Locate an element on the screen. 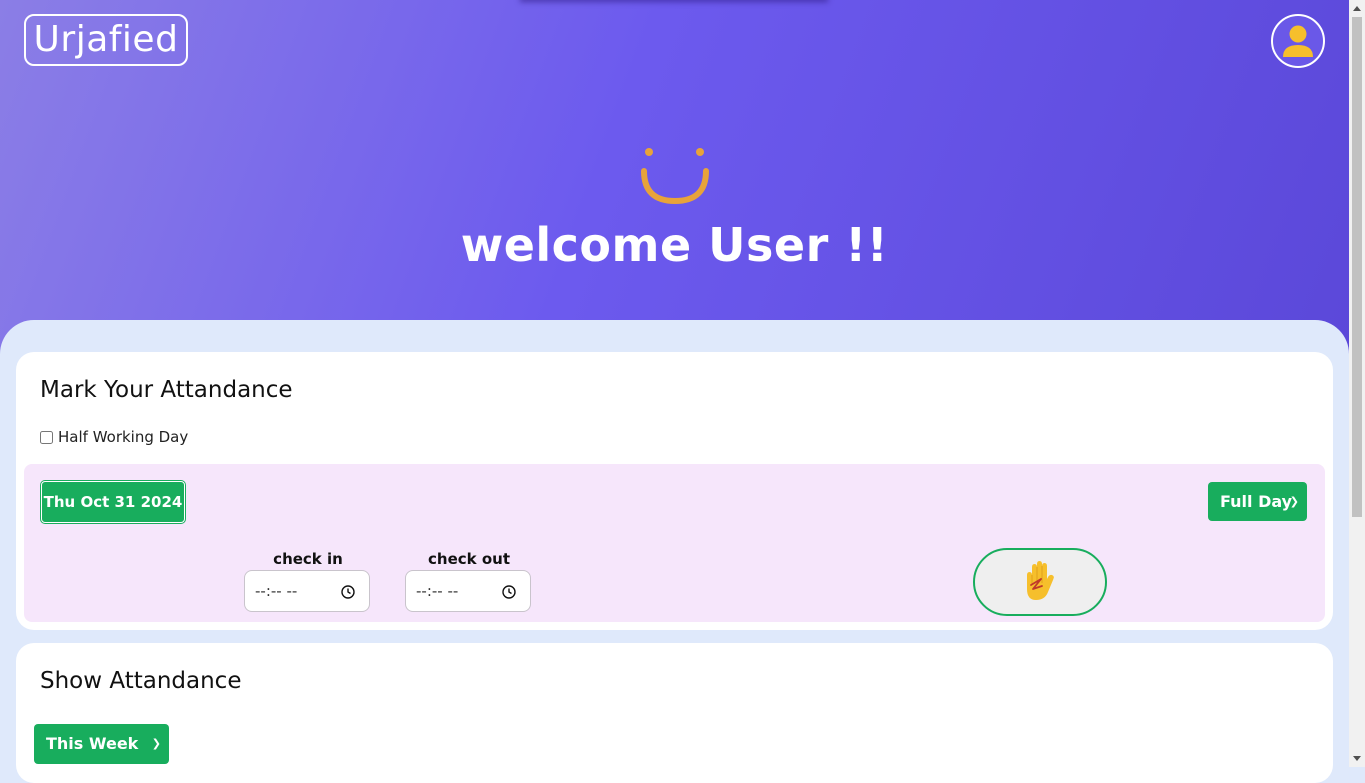 The image size is (1365, 783). range-select: This Week ❯ is located at coordinates (101, 744).